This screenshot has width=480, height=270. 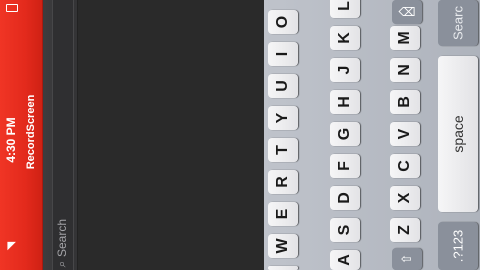 What do you see at coordinates (458, 134) in the screenshot?
I see `space-key: space` at bounding box center [458, 134].